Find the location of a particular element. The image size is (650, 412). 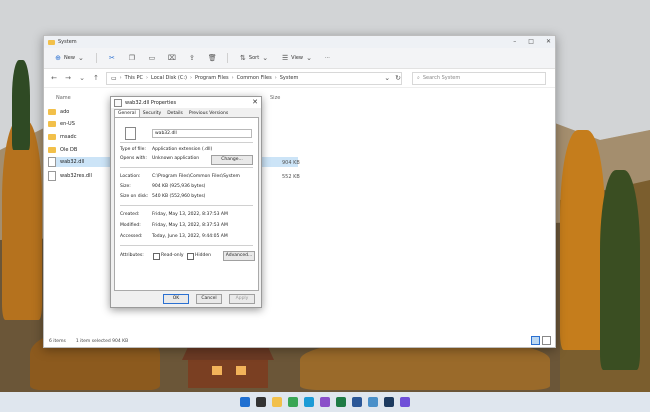

windows-icon is located at coordinates (245, 402).